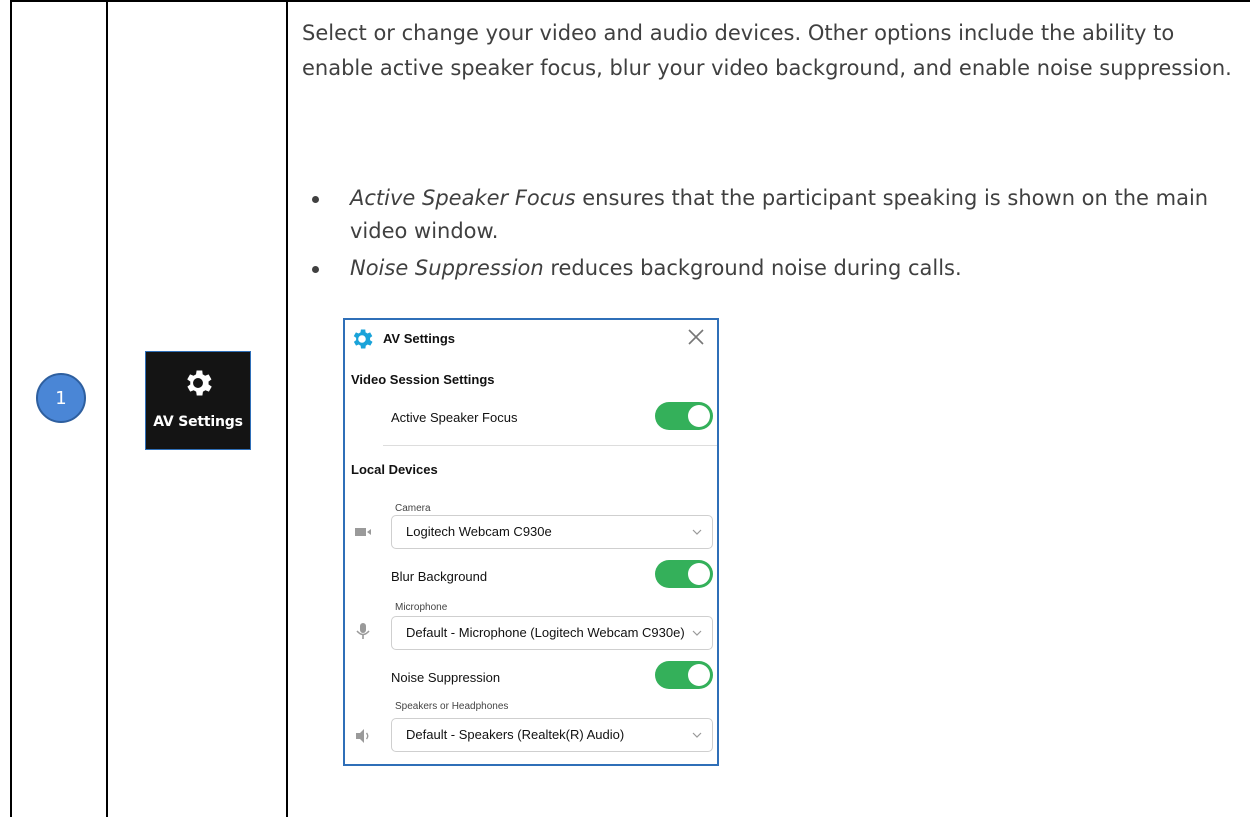 Image resolution: width=1250 pixels, height=817 pixels. What do you see at coordinates (515, 734) in the screenshot?
I see `speakers-value: Default - Speakers (Realtek(R) Audio)` at bounding box center [515, 734].